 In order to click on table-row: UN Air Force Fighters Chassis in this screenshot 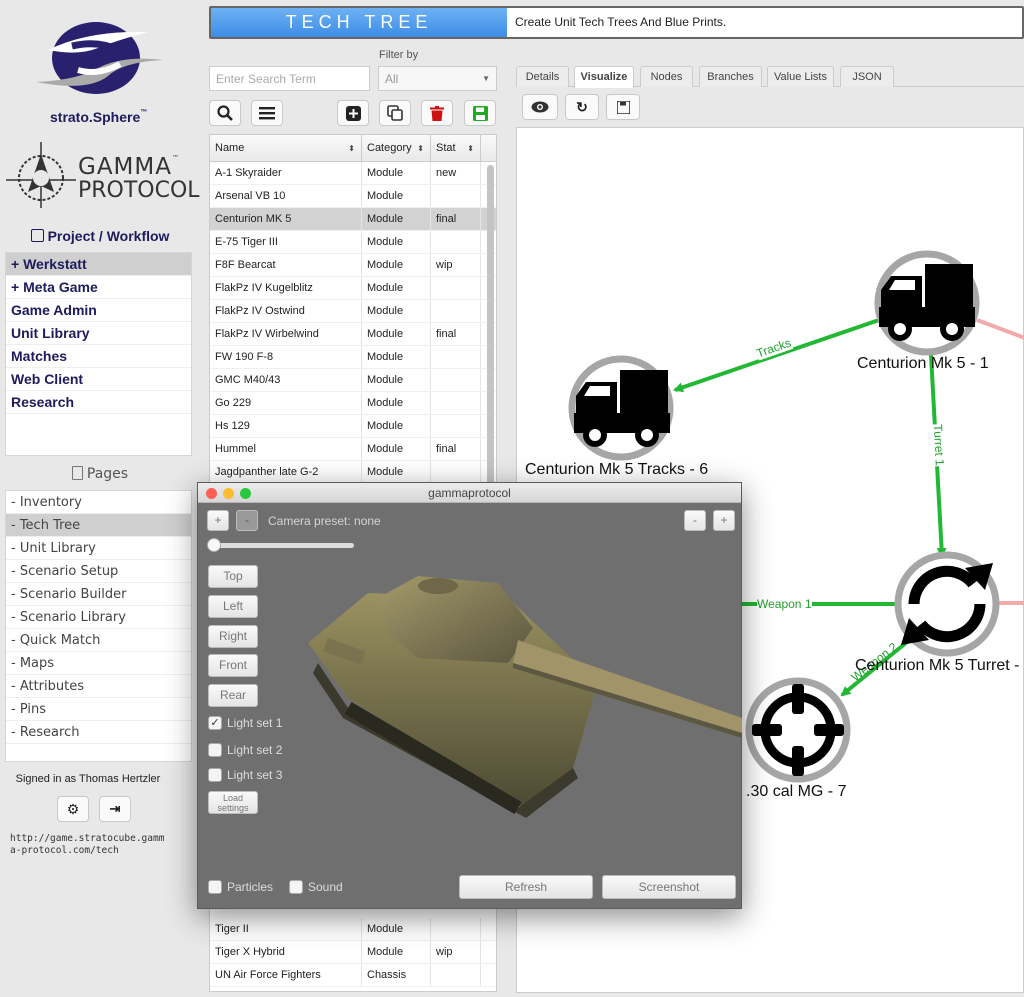, I will do `click(353, 975)`.